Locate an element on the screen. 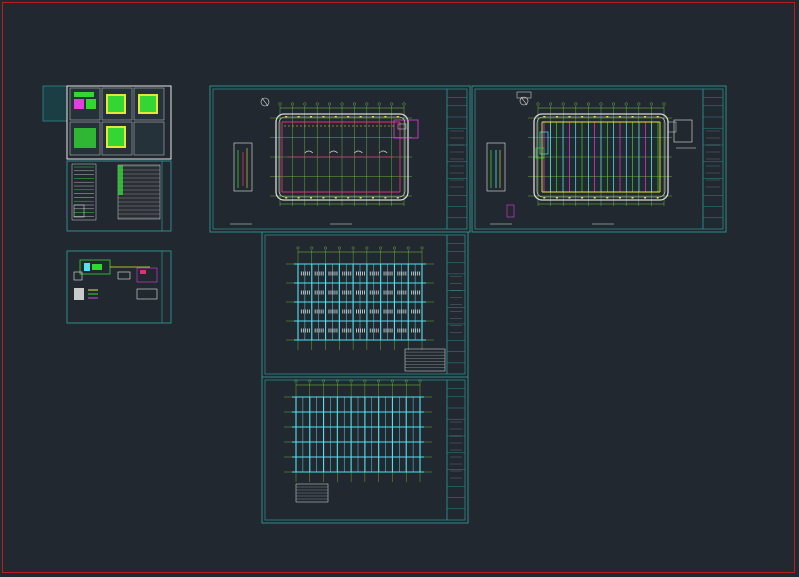 The height and width of the screenshot is (577, 799). thumbnail-panels is located at coordinates (117, 121).